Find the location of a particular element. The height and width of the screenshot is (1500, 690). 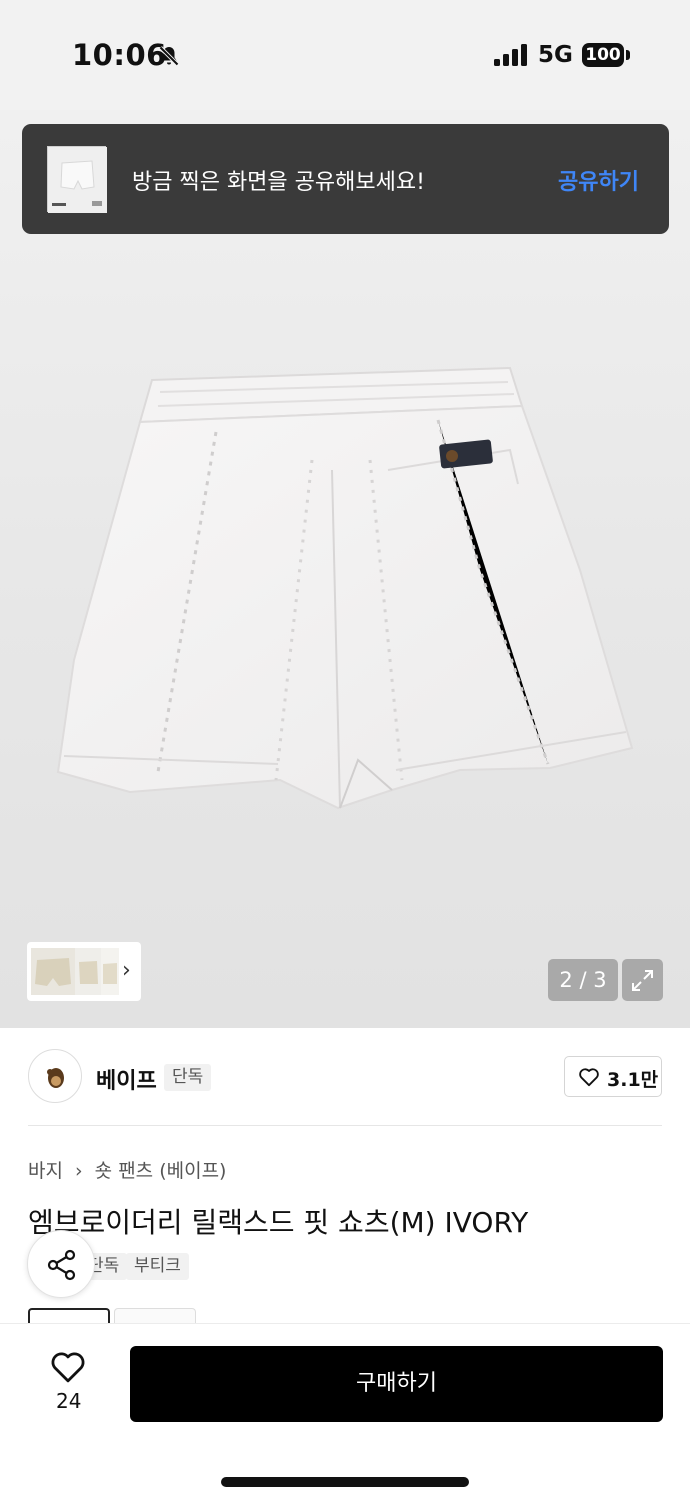

signal-icon is located at coordinates (510, 55).